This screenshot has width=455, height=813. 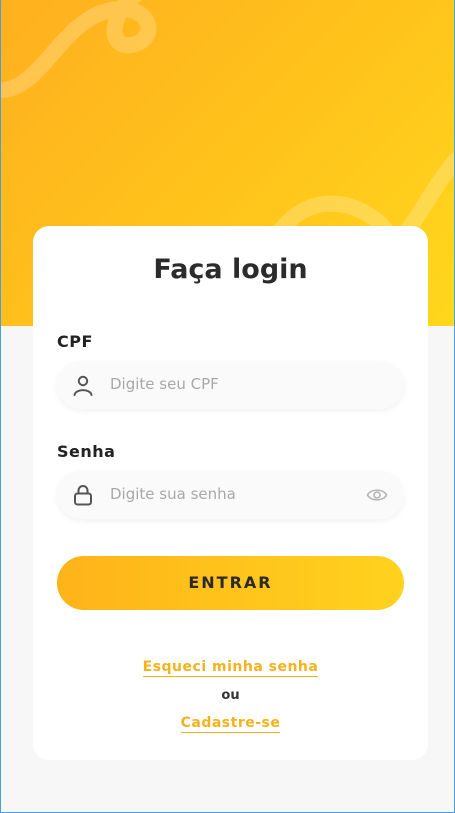 I want to click on forgot-password-link: Esqueci minha senha, so click(x=230, y=668).